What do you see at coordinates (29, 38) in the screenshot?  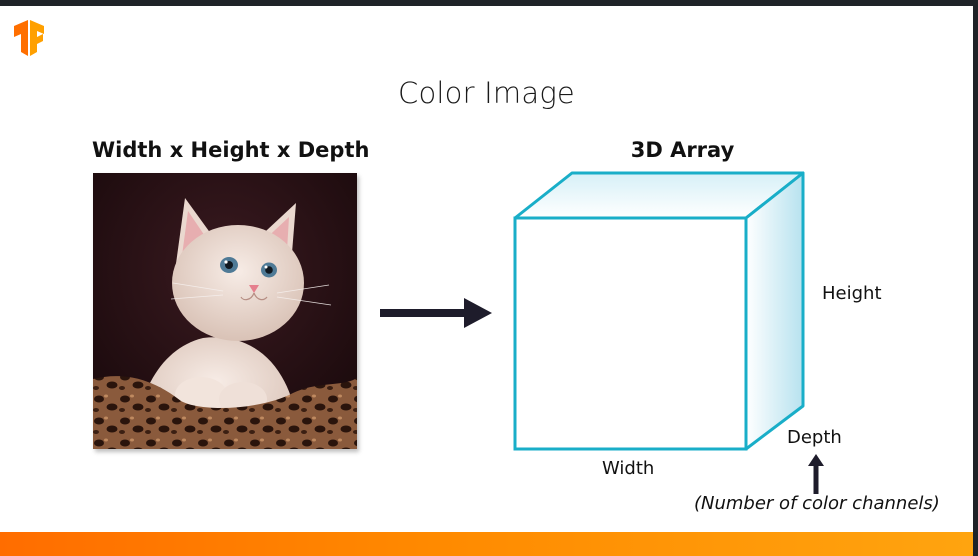 I see `tensorflow-logo-icon` at bounding box center [29, 38].